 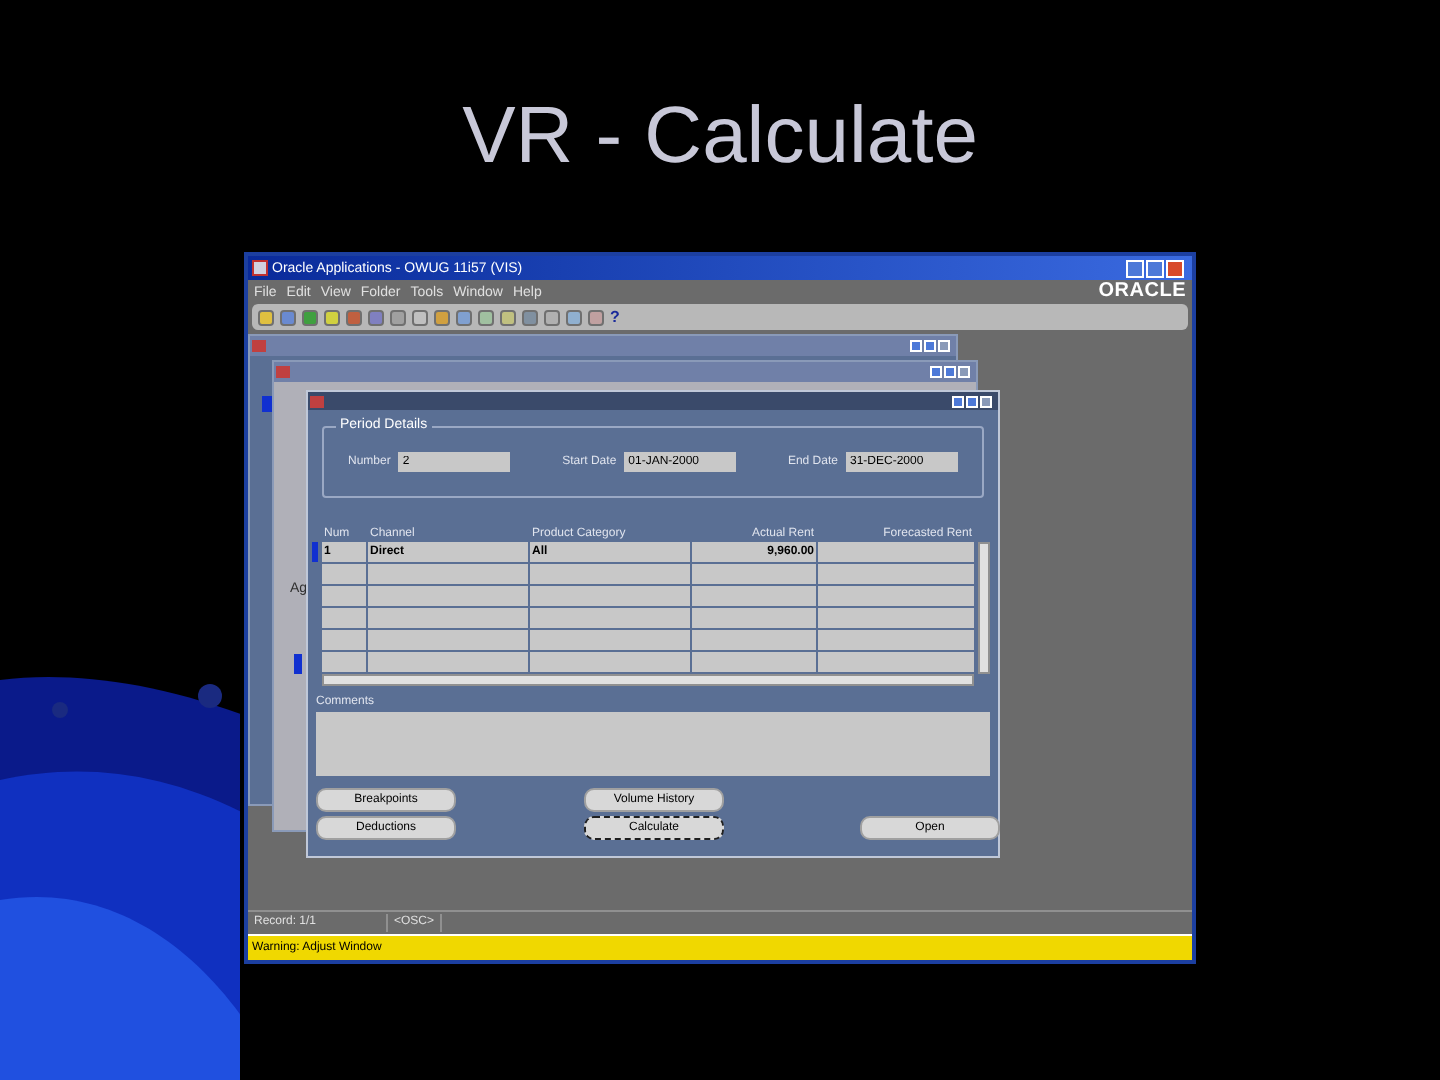 What do you see at coordinates (653, 744) in the screenshot?
I see `comments-field` at bounding box center [653, 744].